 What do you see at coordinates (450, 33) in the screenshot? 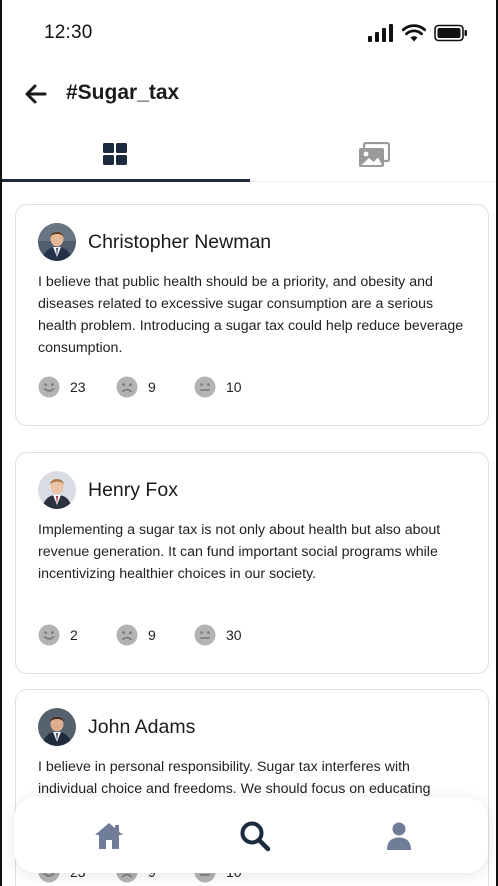
I see `battery-icon` at bounding box center [450, 33].